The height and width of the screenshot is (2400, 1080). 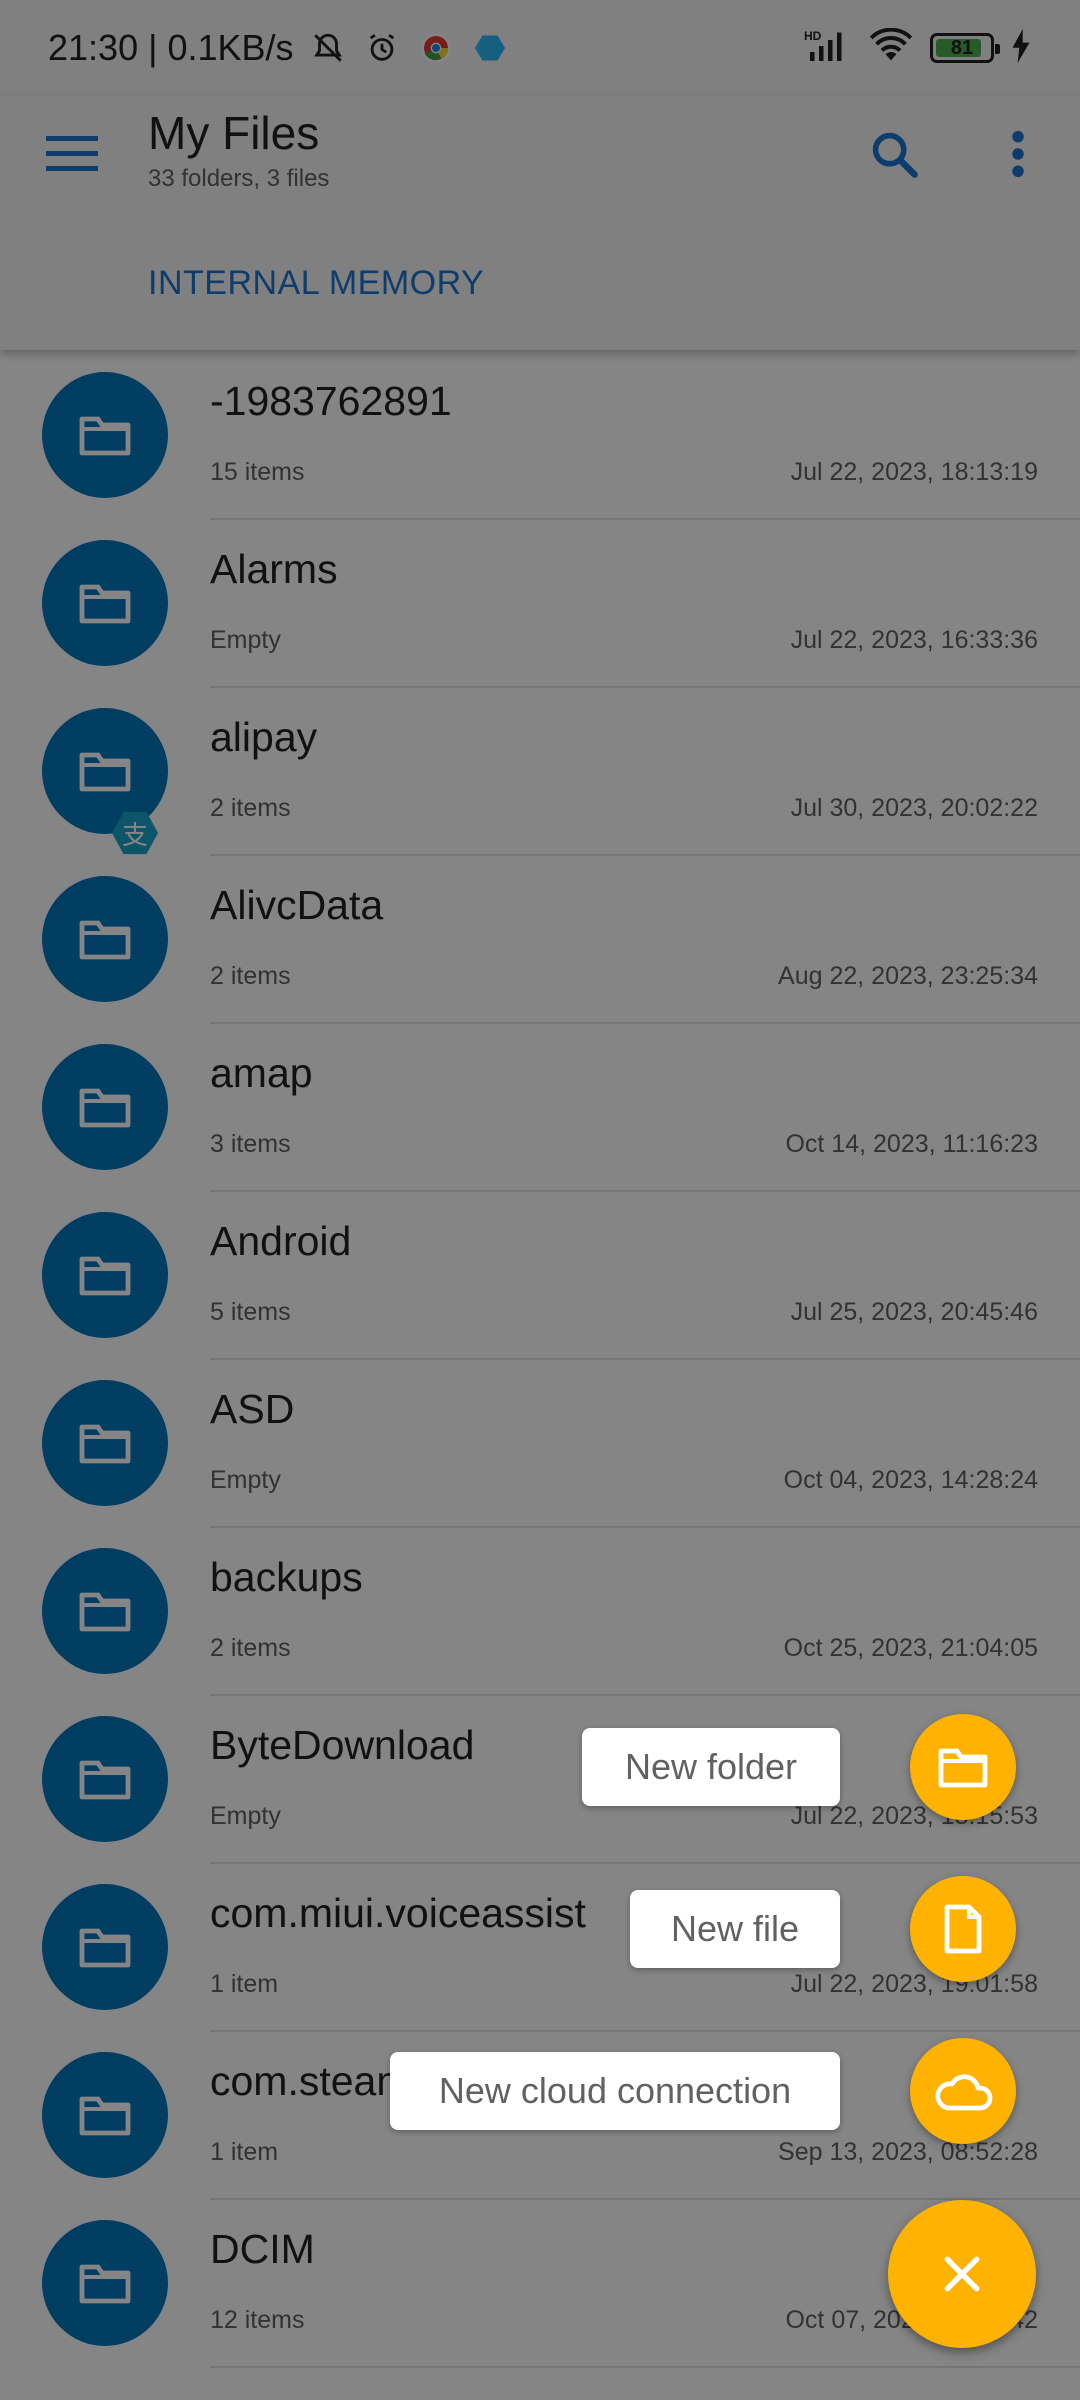 I want to click on new-cloud-connection-label: New cloud connection, so click(x=615, y=2091).